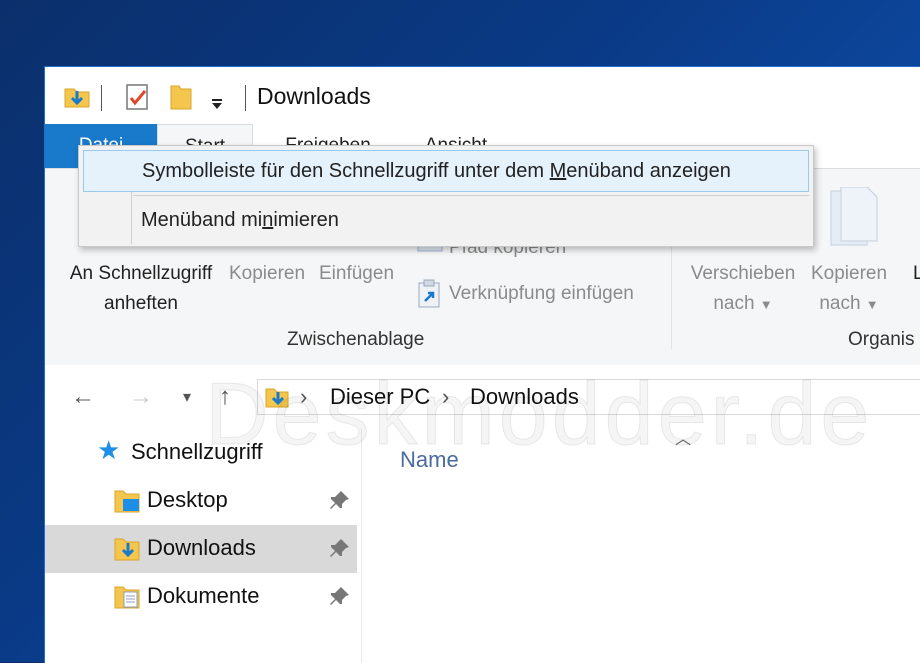  Describe the element at coordinates (240, 220) in the screenshot. I see `menu-item-label: Menüband minimieren` at that location.